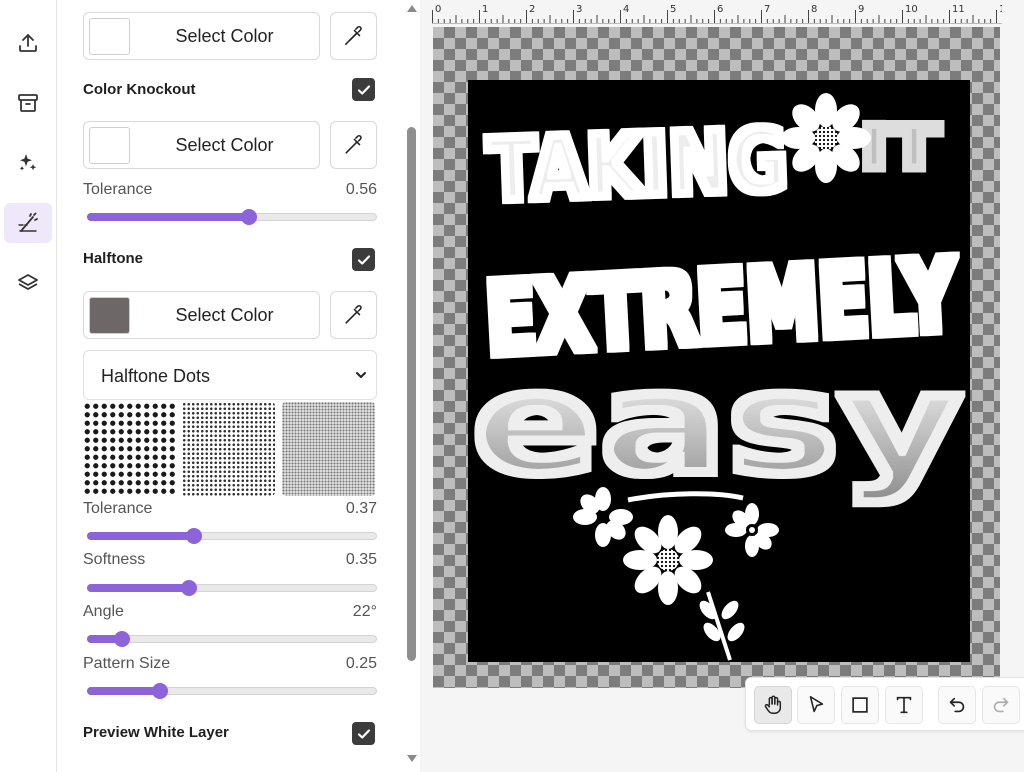 This screenshot has width=1024, height=772. I want to click on preview-white-layer-checkbox, so click(363, 733).